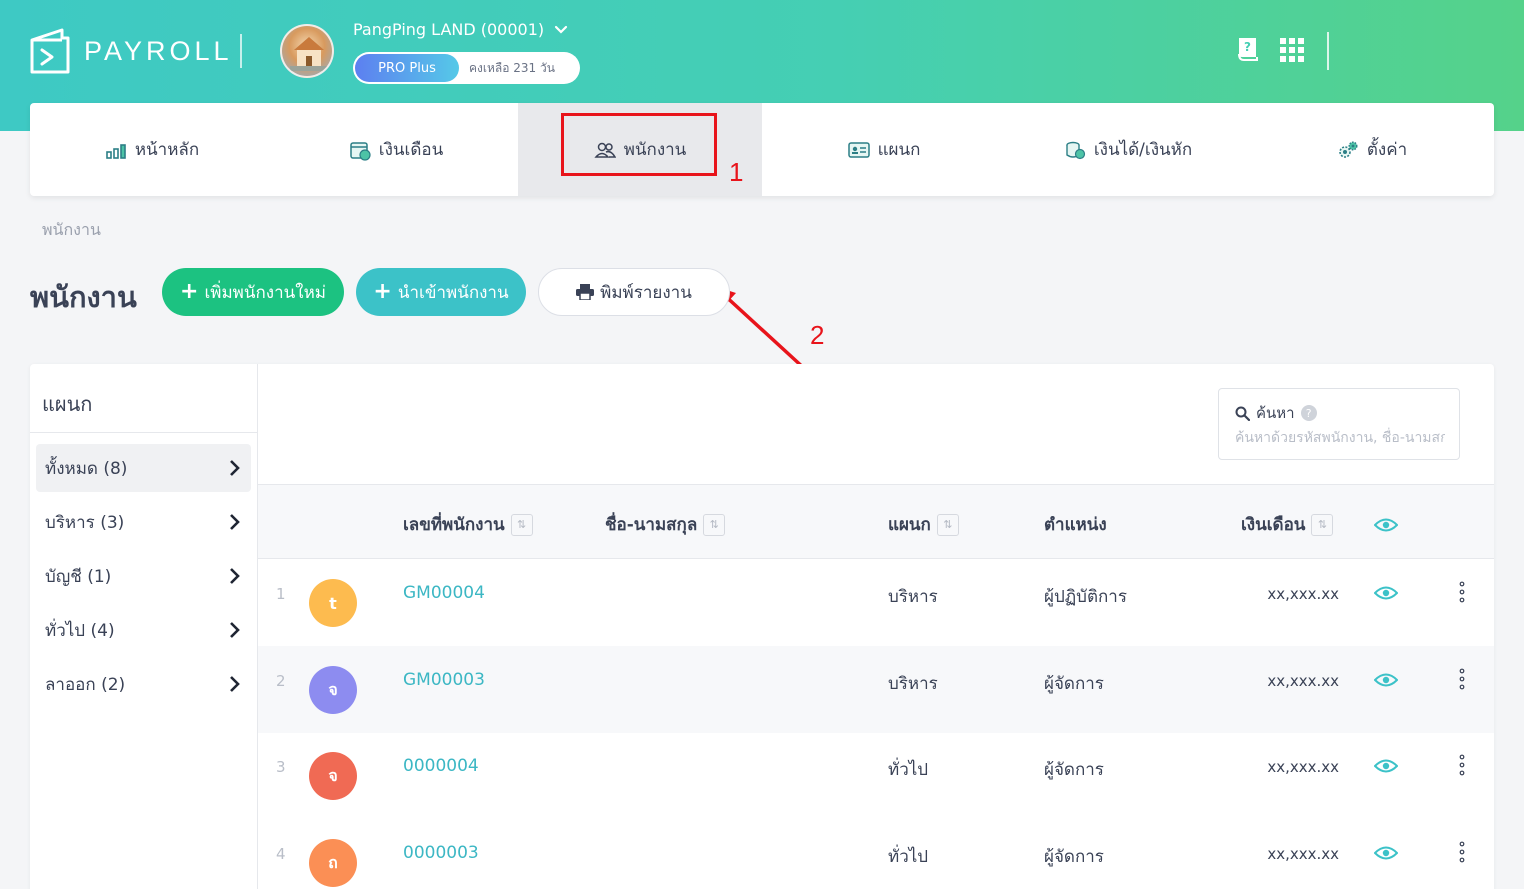 The height and width of the screenshot is (889, 1524). I want to click on column-header-code: เลขที่พนักงาน ⇅, so click(468, 524).